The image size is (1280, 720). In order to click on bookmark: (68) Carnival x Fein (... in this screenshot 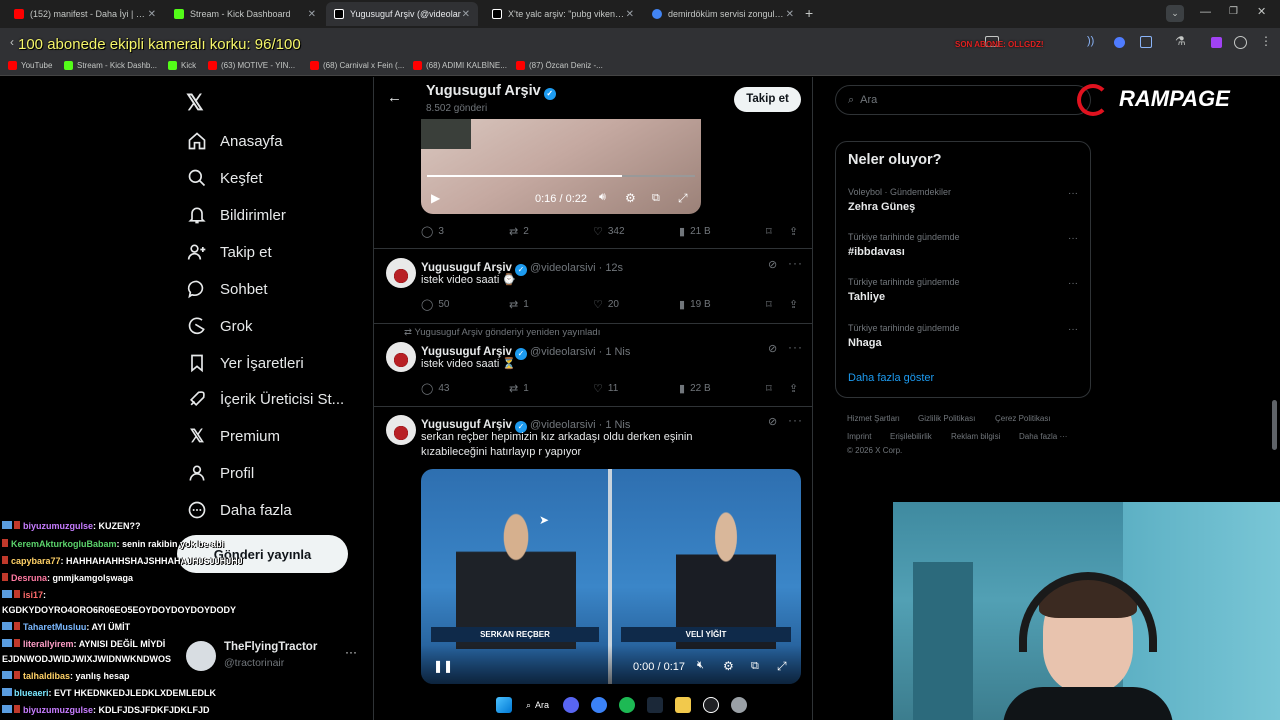, I will do `click(357, 65)`.